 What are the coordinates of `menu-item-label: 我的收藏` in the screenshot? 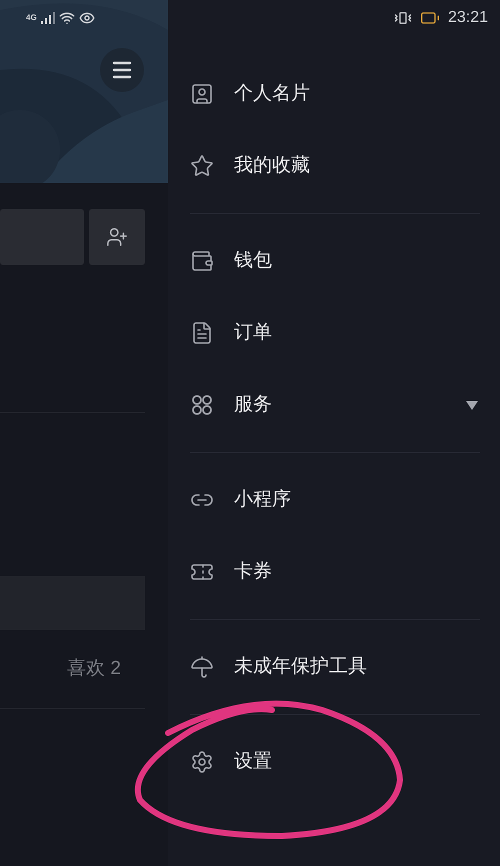 It's located at (272, 166).